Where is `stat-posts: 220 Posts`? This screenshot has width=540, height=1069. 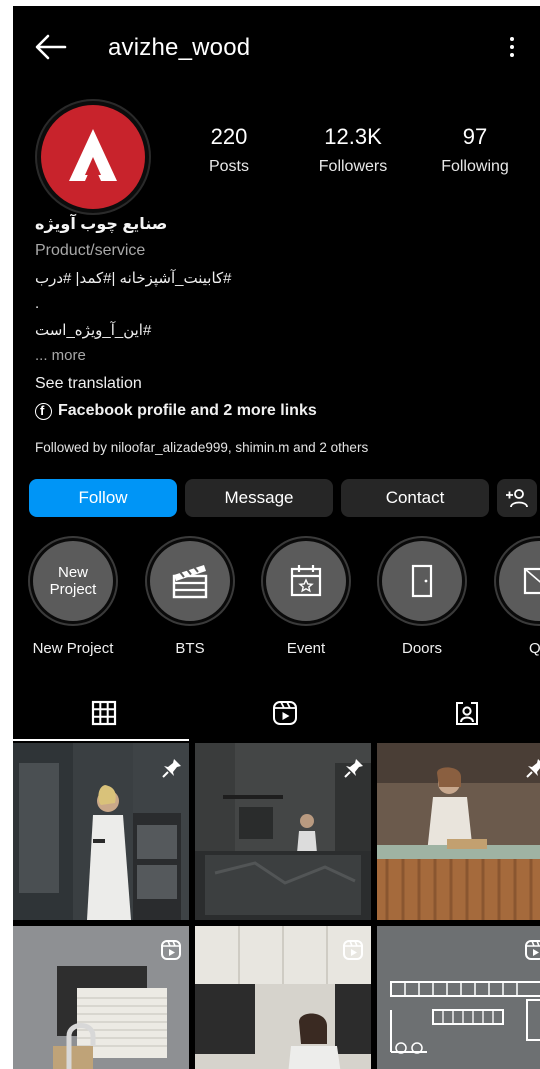
stat-posts: 220 Posts is located at coordinates (229, 150).